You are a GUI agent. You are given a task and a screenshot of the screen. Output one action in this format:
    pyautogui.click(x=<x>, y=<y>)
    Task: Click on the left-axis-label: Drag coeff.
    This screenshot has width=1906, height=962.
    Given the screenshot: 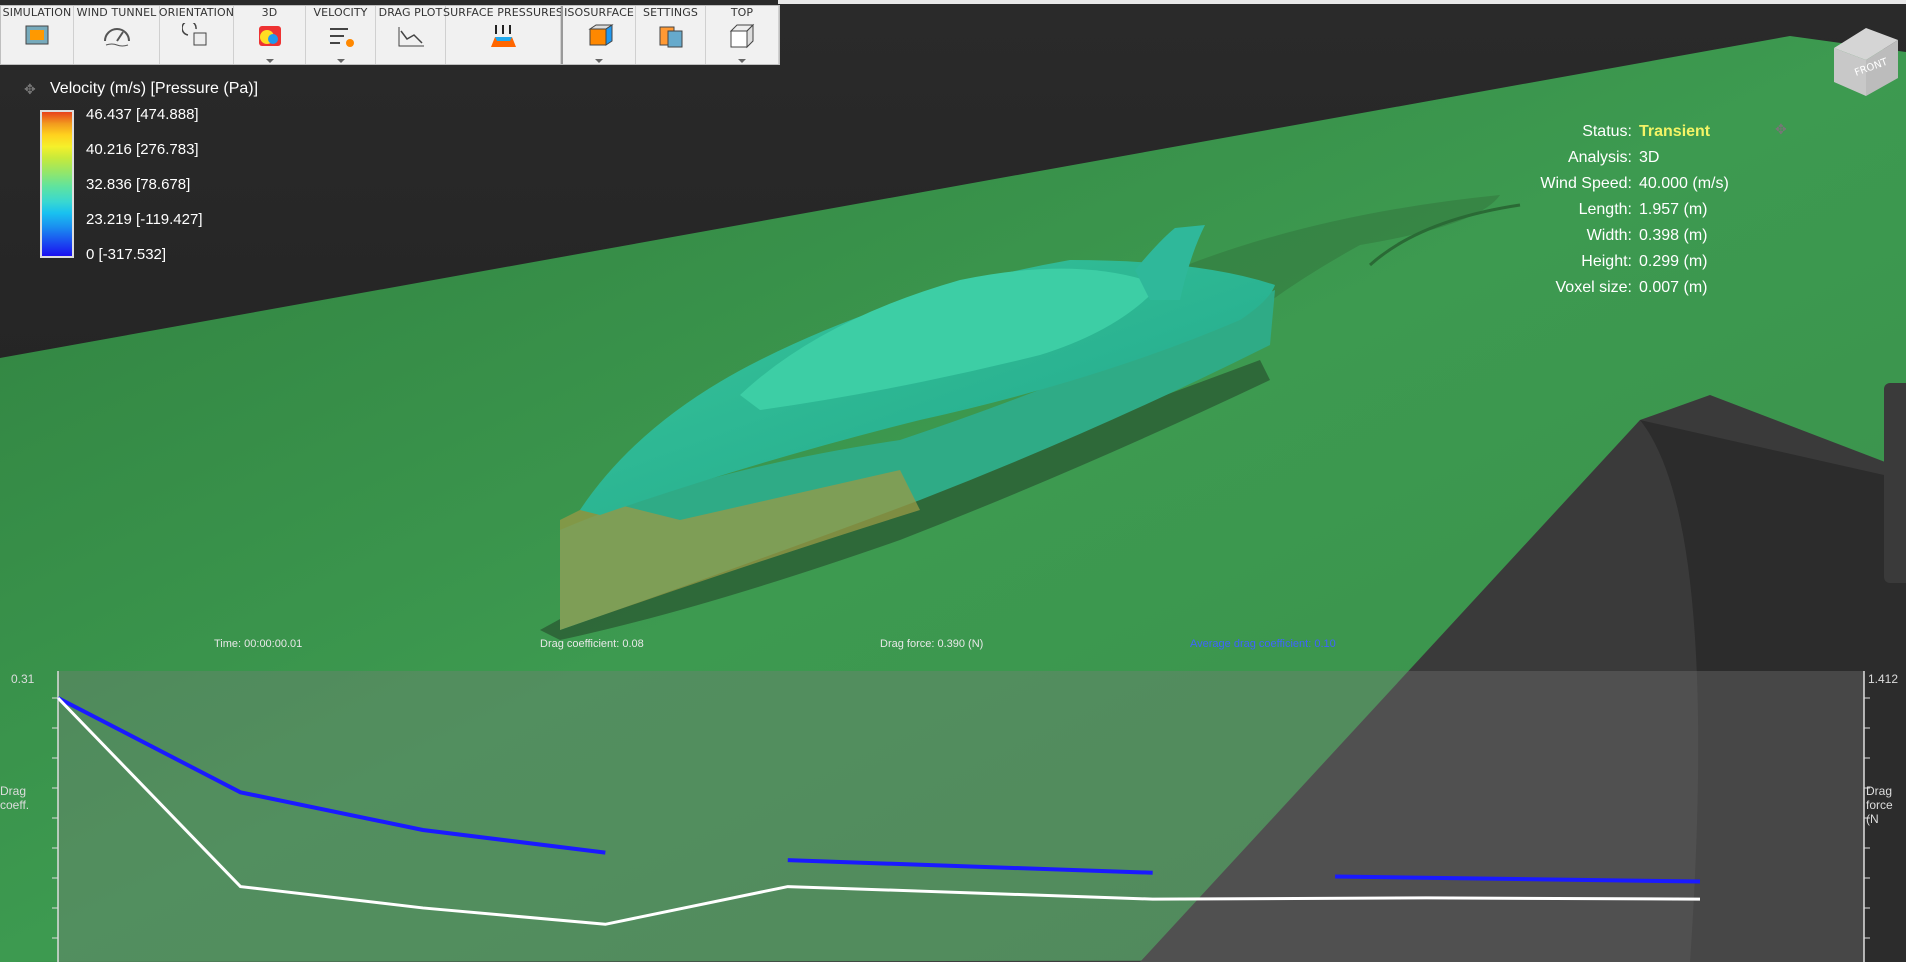 What is the action you would take?
    pyautogui.click(x=15, y=798)
    